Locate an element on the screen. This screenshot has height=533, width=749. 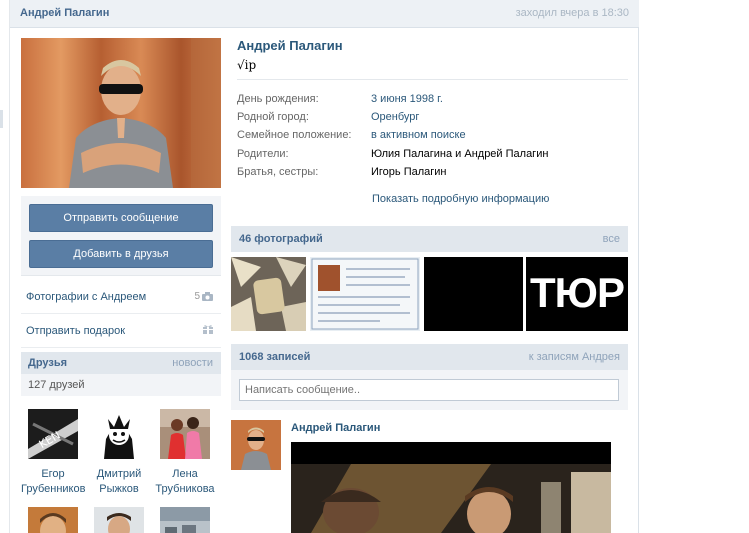
friend-name: Лена Трубникова is located at coordinates (185, 482).